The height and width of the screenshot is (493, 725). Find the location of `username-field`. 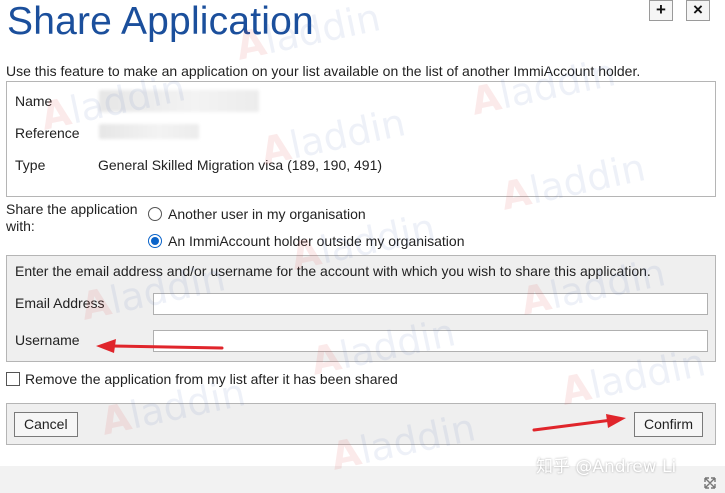

username-field is located at coordinates (430, 341).